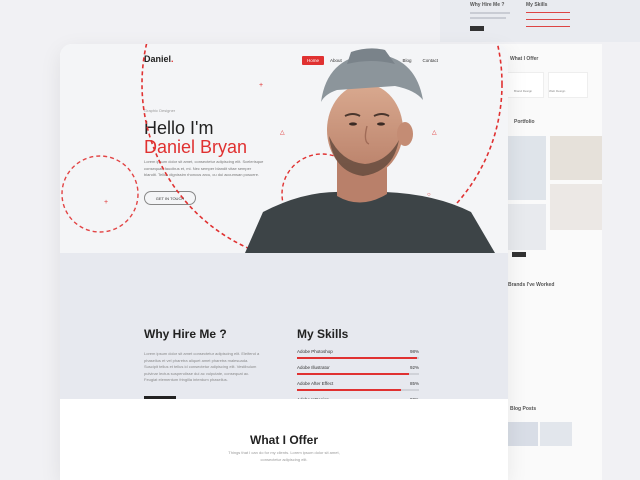 The image size is (640, 480). What do you see at coordinates (414, 383) in the screenshot?
I see `skill-value: 85%` at bounding box center [414, 383].